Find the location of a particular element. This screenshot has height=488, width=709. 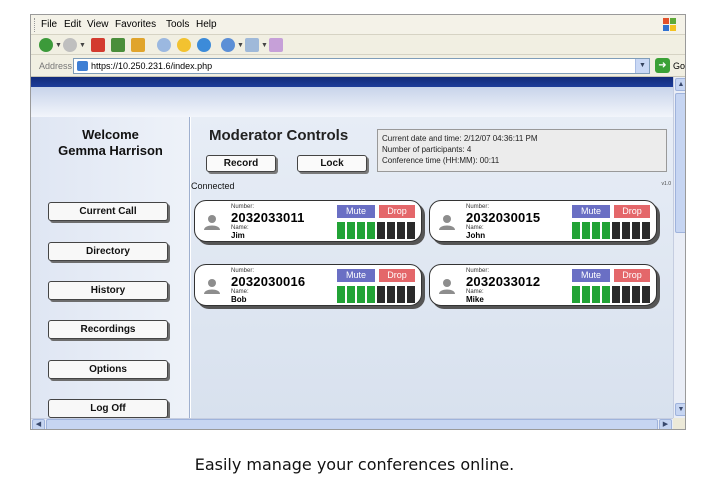

back-dropdown-icon: ▼ is located at coordinates (58, 45).